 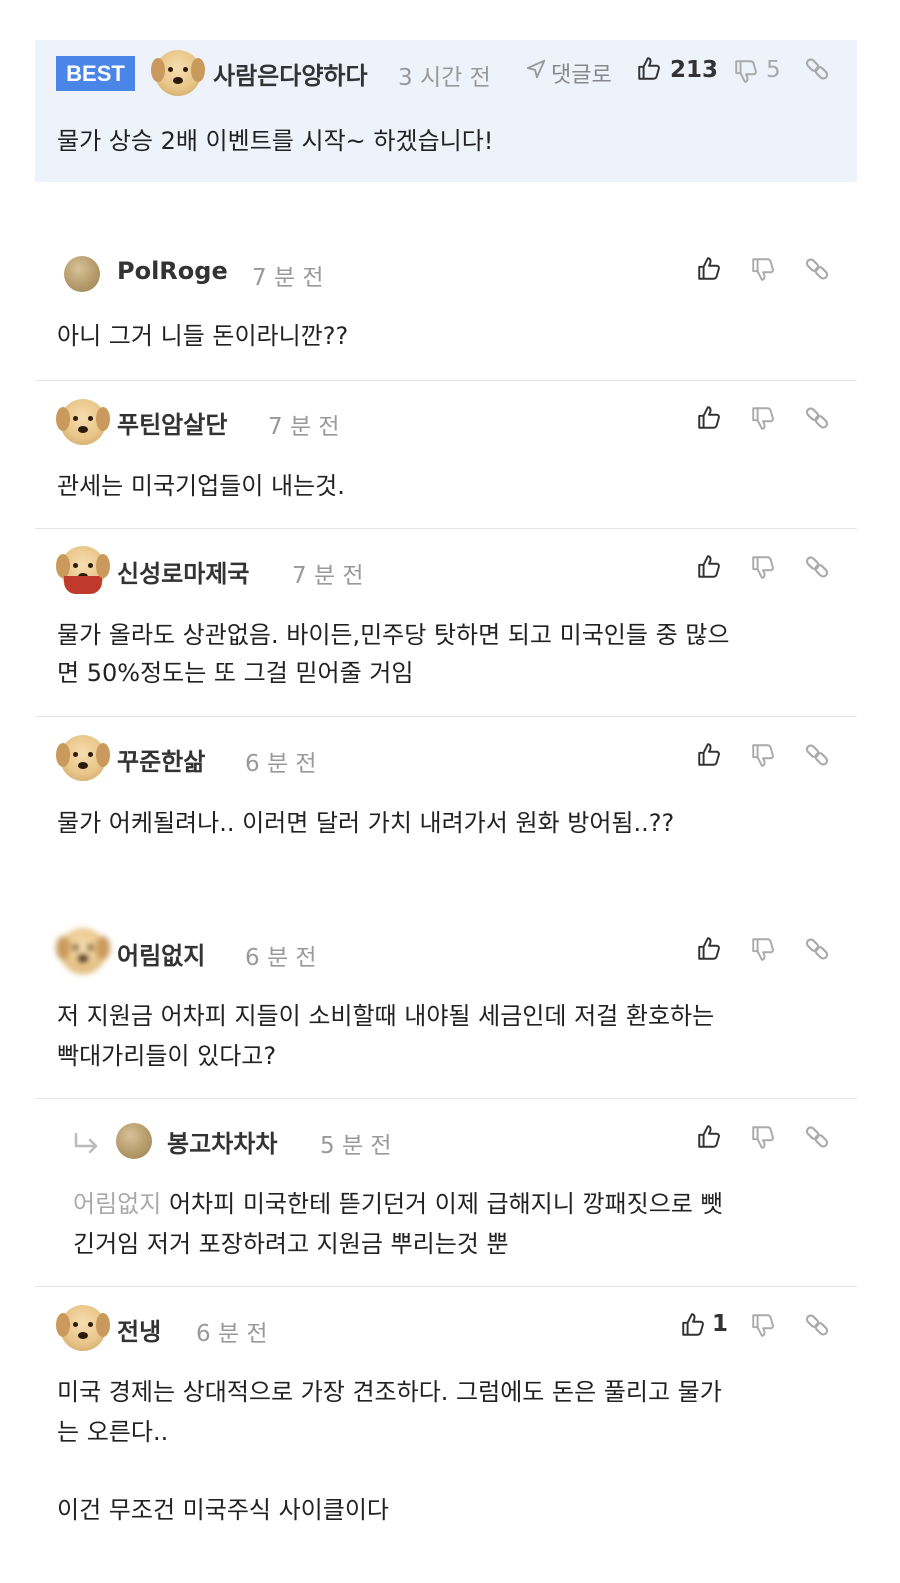 I want to click on comment-text: 아니 그거 니들 돈이라니깐??, so click(x=203, y=336).